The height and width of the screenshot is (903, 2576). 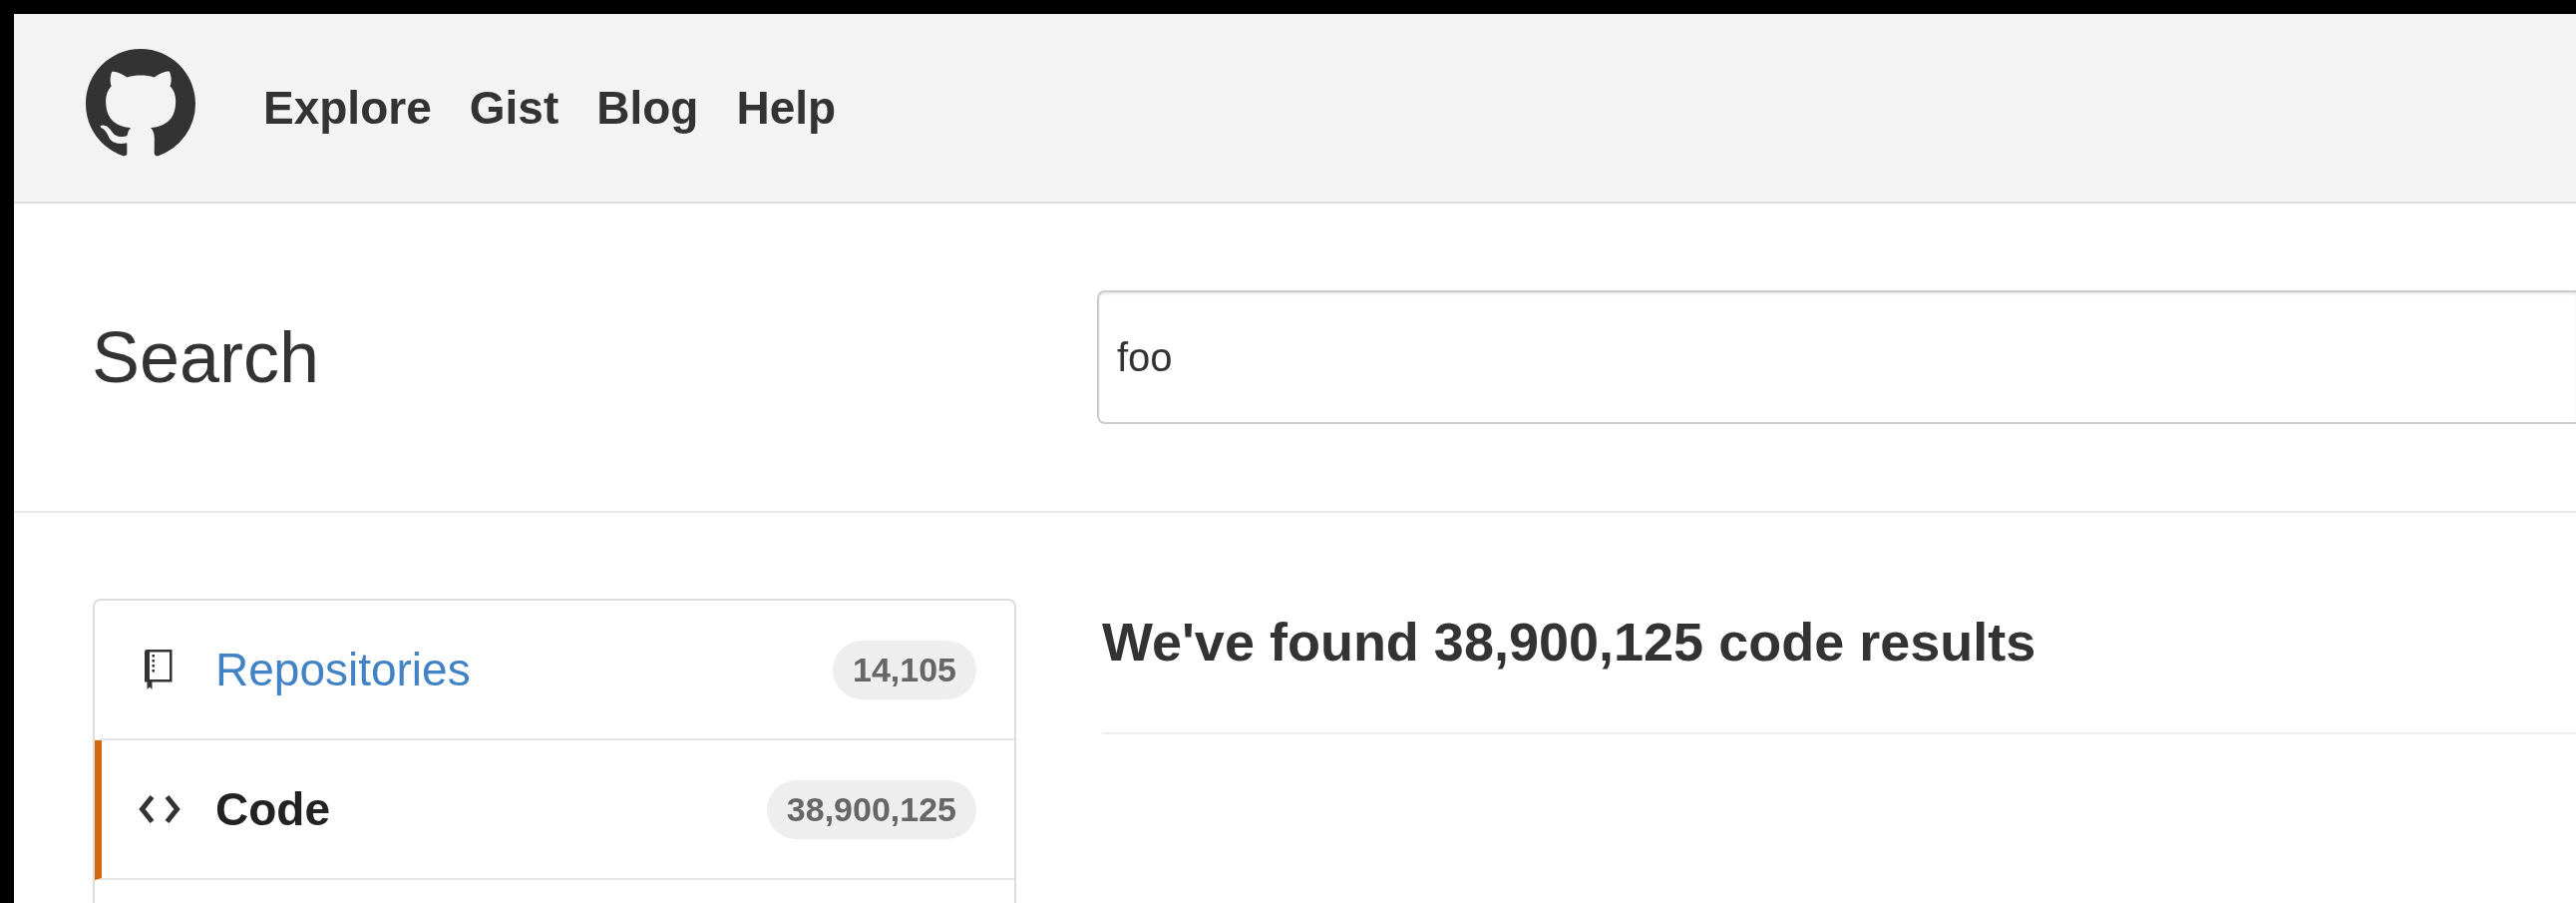 What do you see at coordinates (514, 108) in the screenshot?
I see `nav-link: Gist` at bounding box center [514, 108].